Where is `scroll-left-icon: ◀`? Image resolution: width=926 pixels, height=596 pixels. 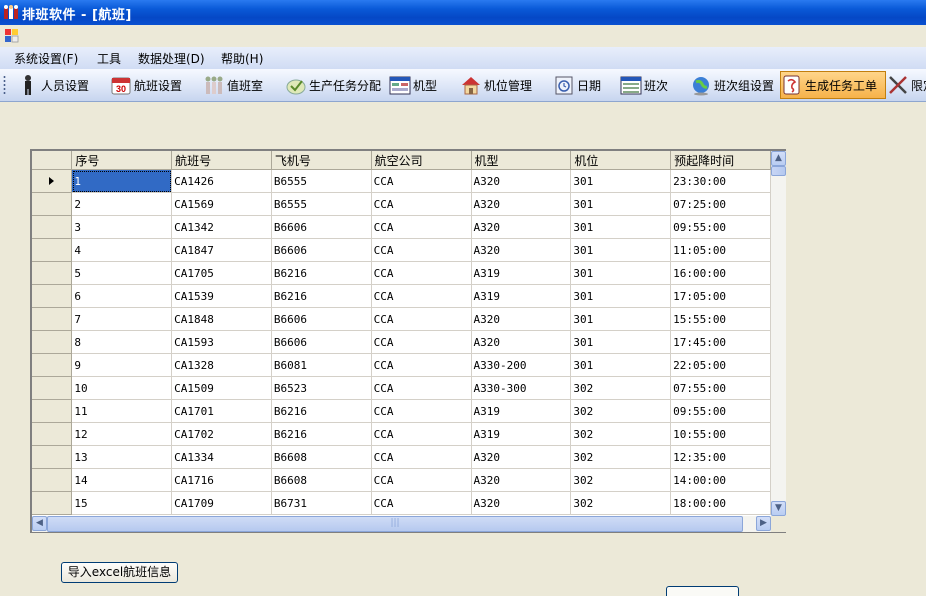 scroll-left-icon: ◀ is located at coordinates (39, 523).